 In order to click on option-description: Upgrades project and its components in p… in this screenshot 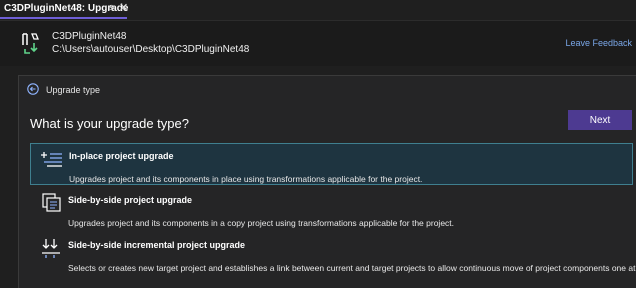, I will do `click(246, 179)`.